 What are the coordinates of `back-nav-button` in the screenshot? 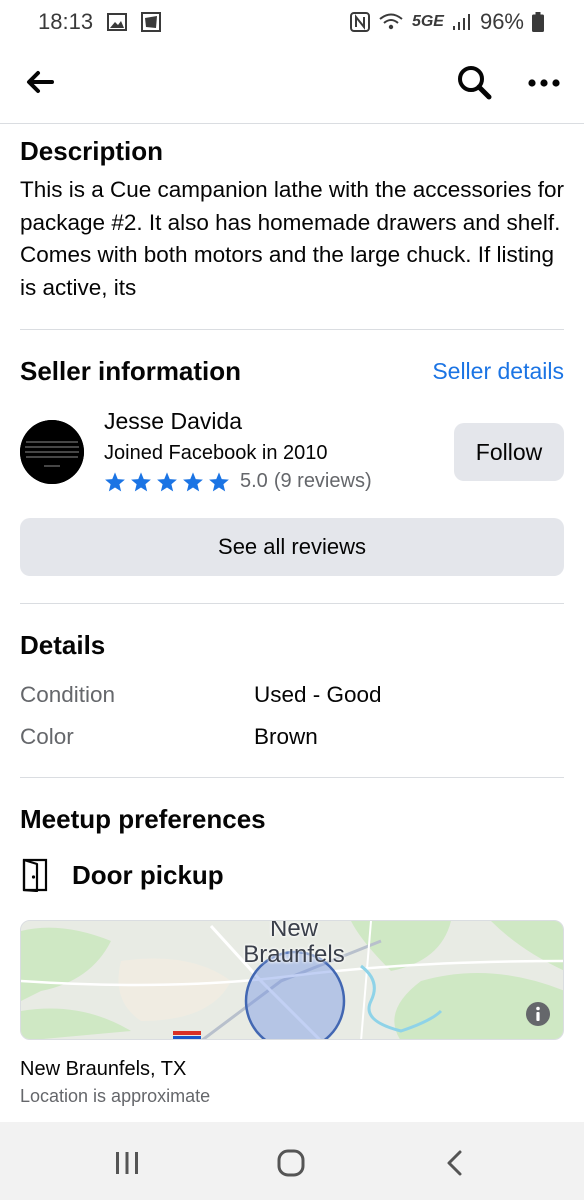 It's located at (455, 1163).